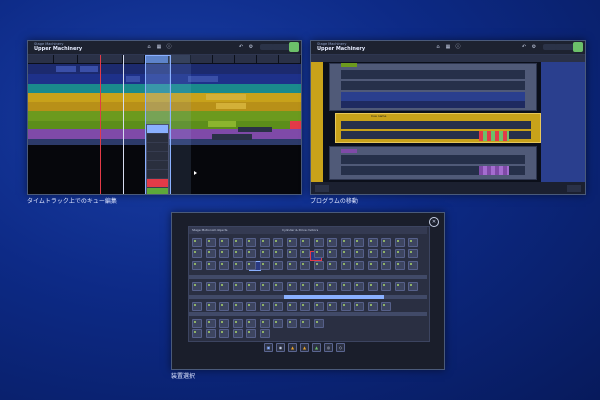 The image size is (600, 400). Describe the element at coordinates (434, 222) in the screenshot. I see `close-icon: ✕` at that location.